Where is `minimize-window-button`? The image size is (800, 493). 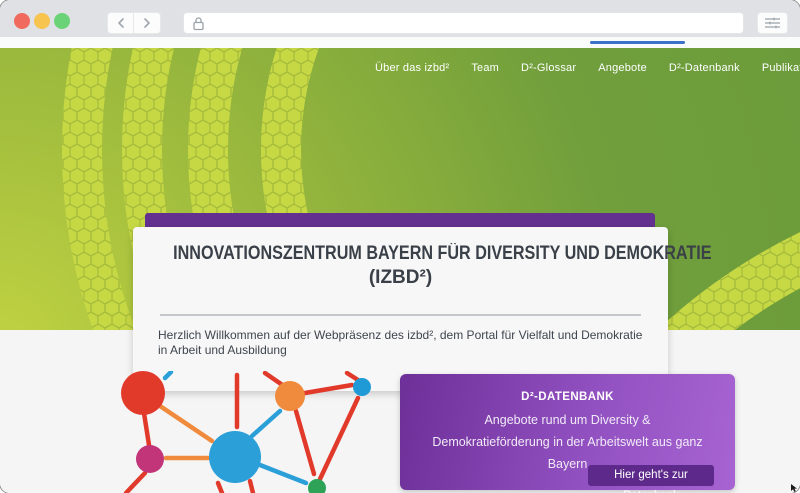 minimize-window-button is located at coordinates (42, 21).